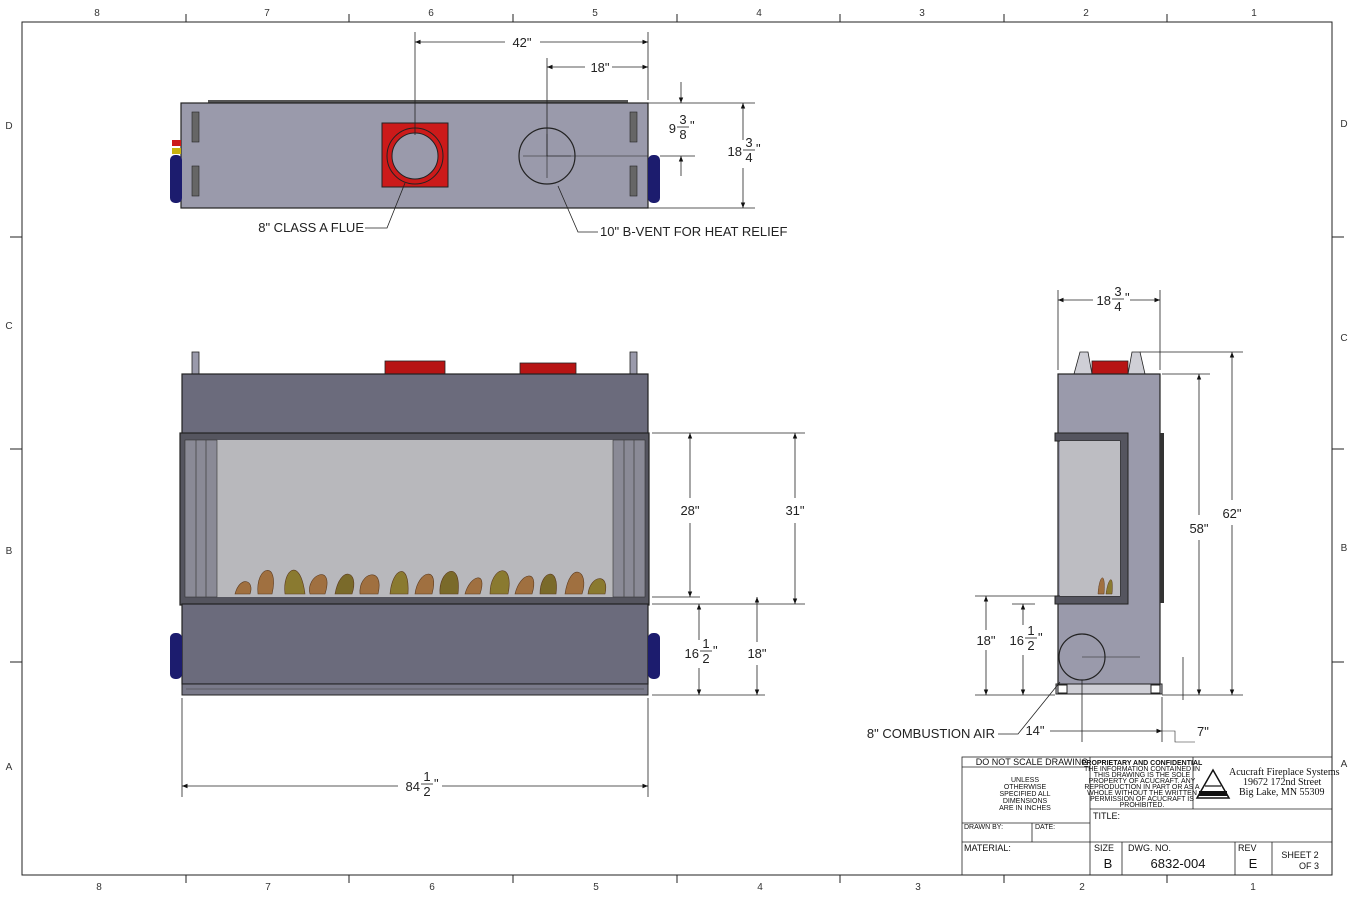 This screenshot has width=1355, height=899. What do you see at coordinates (1045, 827) in the screenshot?
I see `date-label: DATE:` at bounding box center [1045, 827].